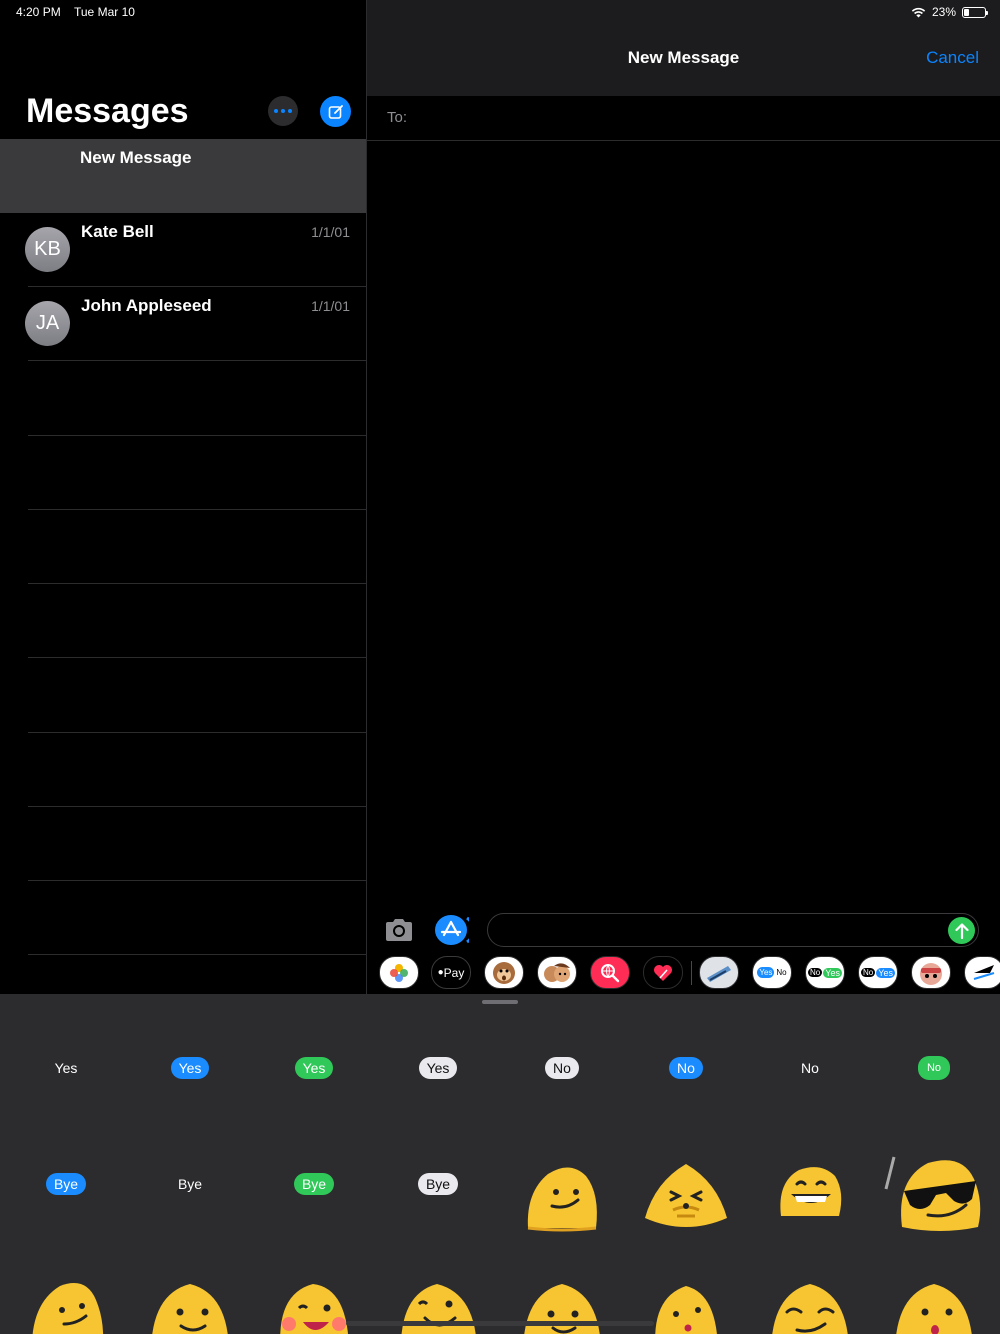  I want to click on battery-icon, so click(975, 12).